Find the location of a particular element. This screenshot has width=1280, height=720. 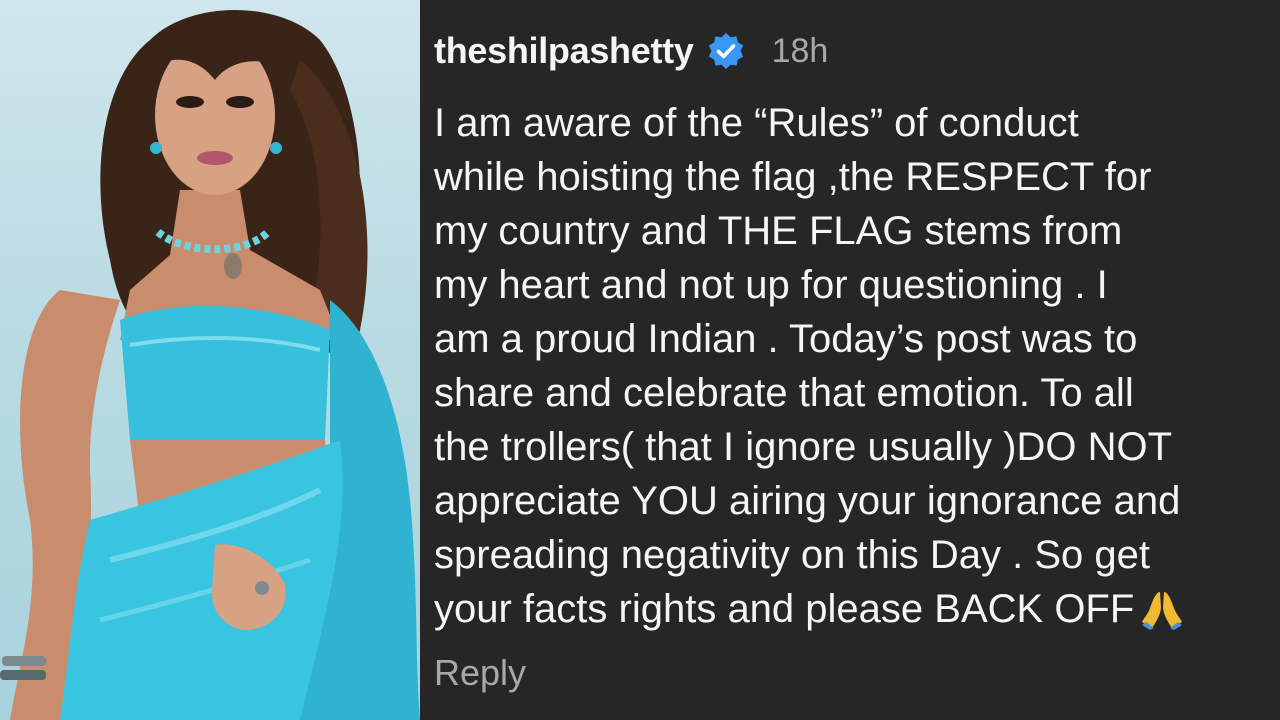

comment-last-line: your facts rights and please BACK OFF is located at coordinates (857, 609).